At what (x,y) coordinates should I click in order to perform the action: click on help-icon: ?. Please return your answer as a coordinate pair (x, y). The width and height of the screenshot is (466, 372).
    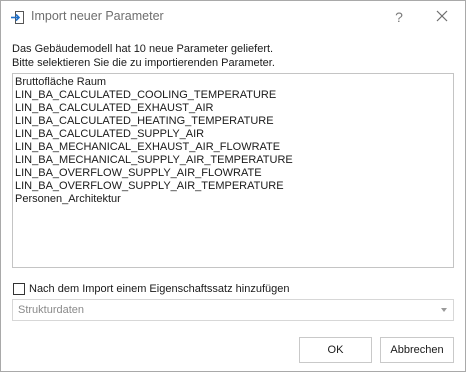
    Looking at the image, I should click on (399, 17).